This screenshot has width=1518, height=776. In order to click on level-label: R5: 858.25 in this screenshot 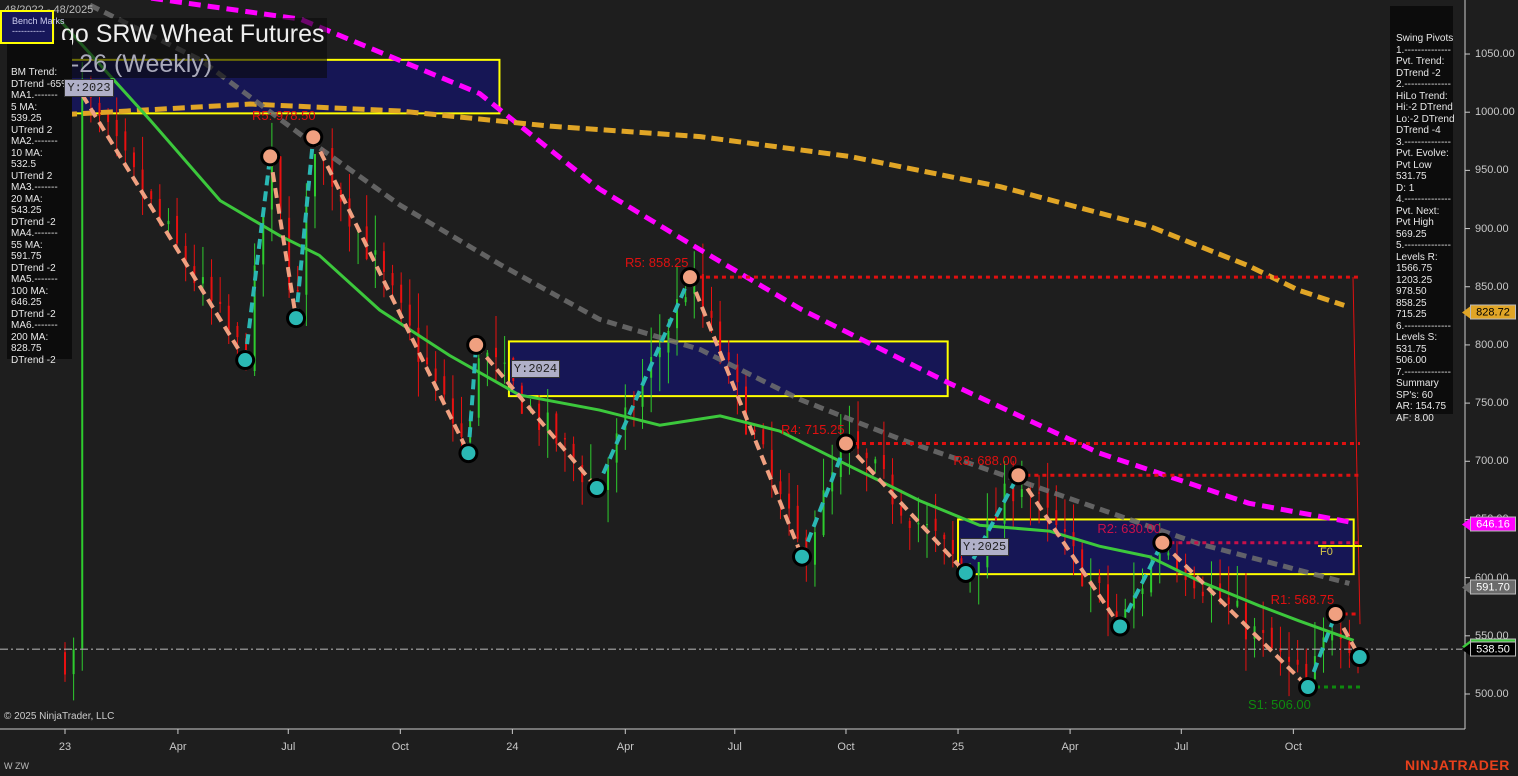, I will do `click(656, 263)`.